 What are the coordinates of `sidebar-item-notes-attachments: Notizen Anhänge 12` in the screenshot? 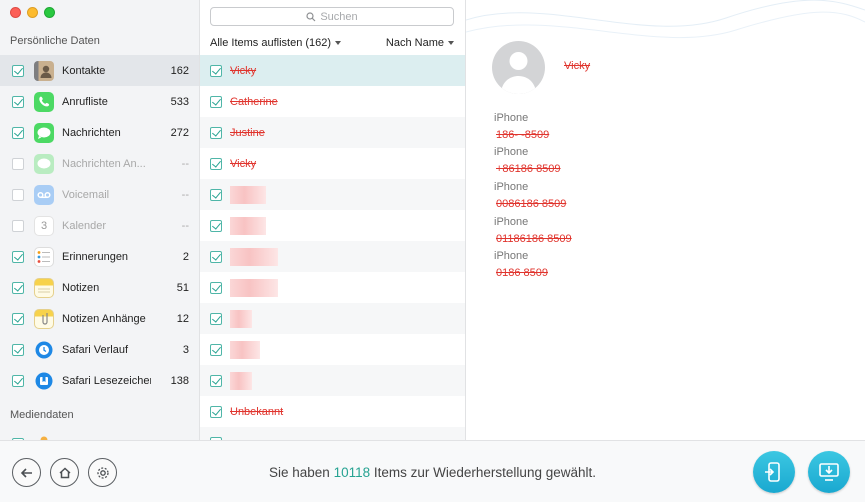 It's located at (99, 318).